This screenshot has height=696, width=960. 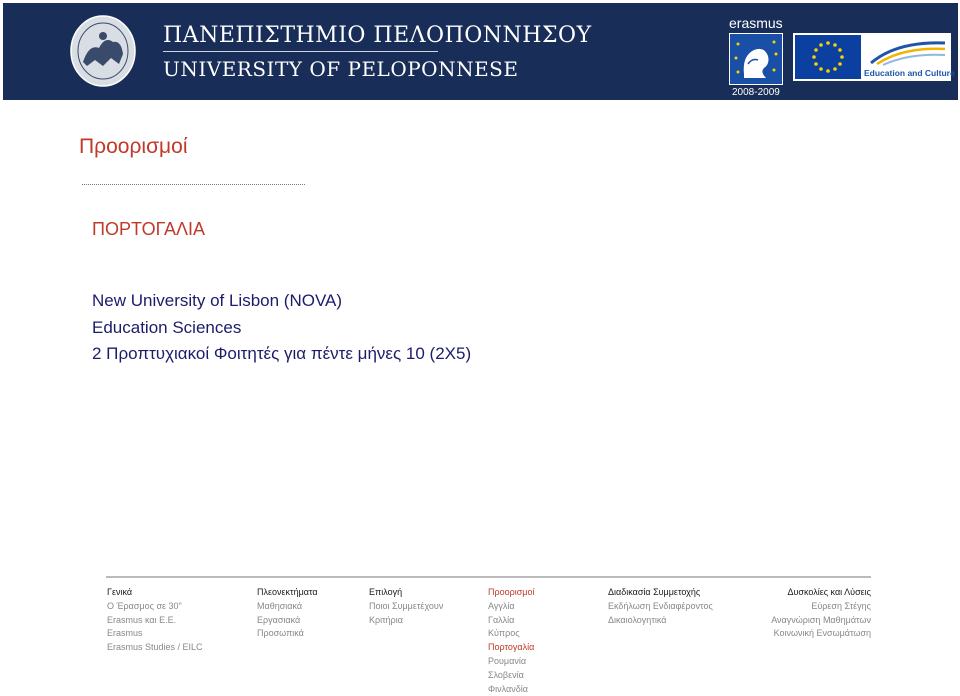 What do you see at coordinates (133, 146) in the screenshot?
I see `page-title: Προορισμοί` at bounding box center [133, 146].